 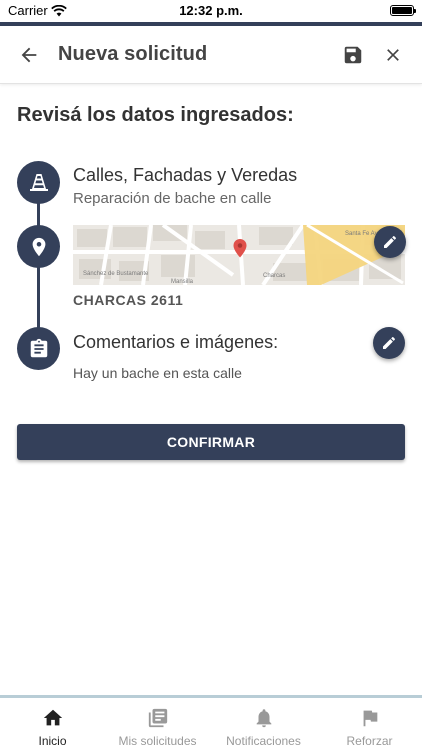 What do you see at coordinates (211, 442) in the screenshot?
I see `confirm-button: CONFIRMAR` at bounding box center [211, 442].